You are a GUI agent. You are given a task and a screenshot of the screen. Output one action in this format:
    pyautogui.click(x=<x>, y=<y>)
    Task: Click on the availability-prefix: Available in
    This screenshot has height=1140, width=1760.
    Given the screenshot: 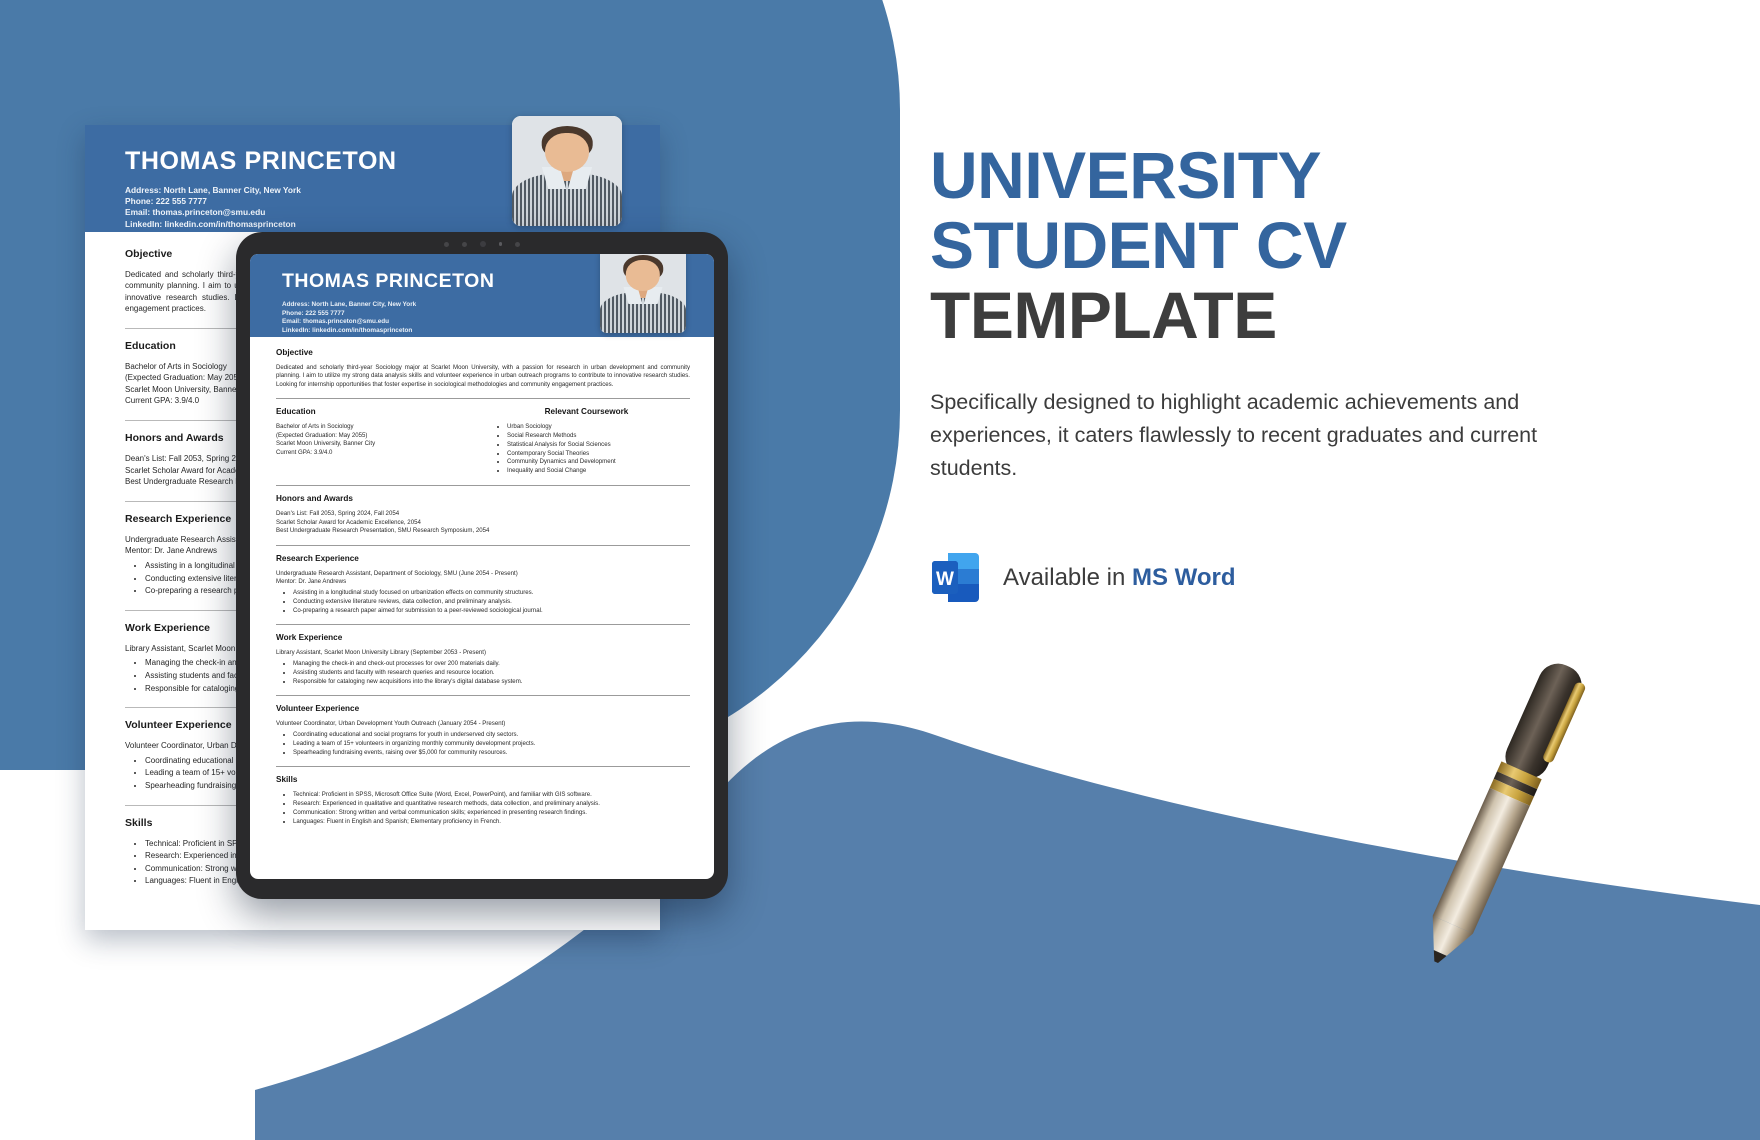 What is the action you would take?
    pyautogui.click(x=1067, y=577)
    